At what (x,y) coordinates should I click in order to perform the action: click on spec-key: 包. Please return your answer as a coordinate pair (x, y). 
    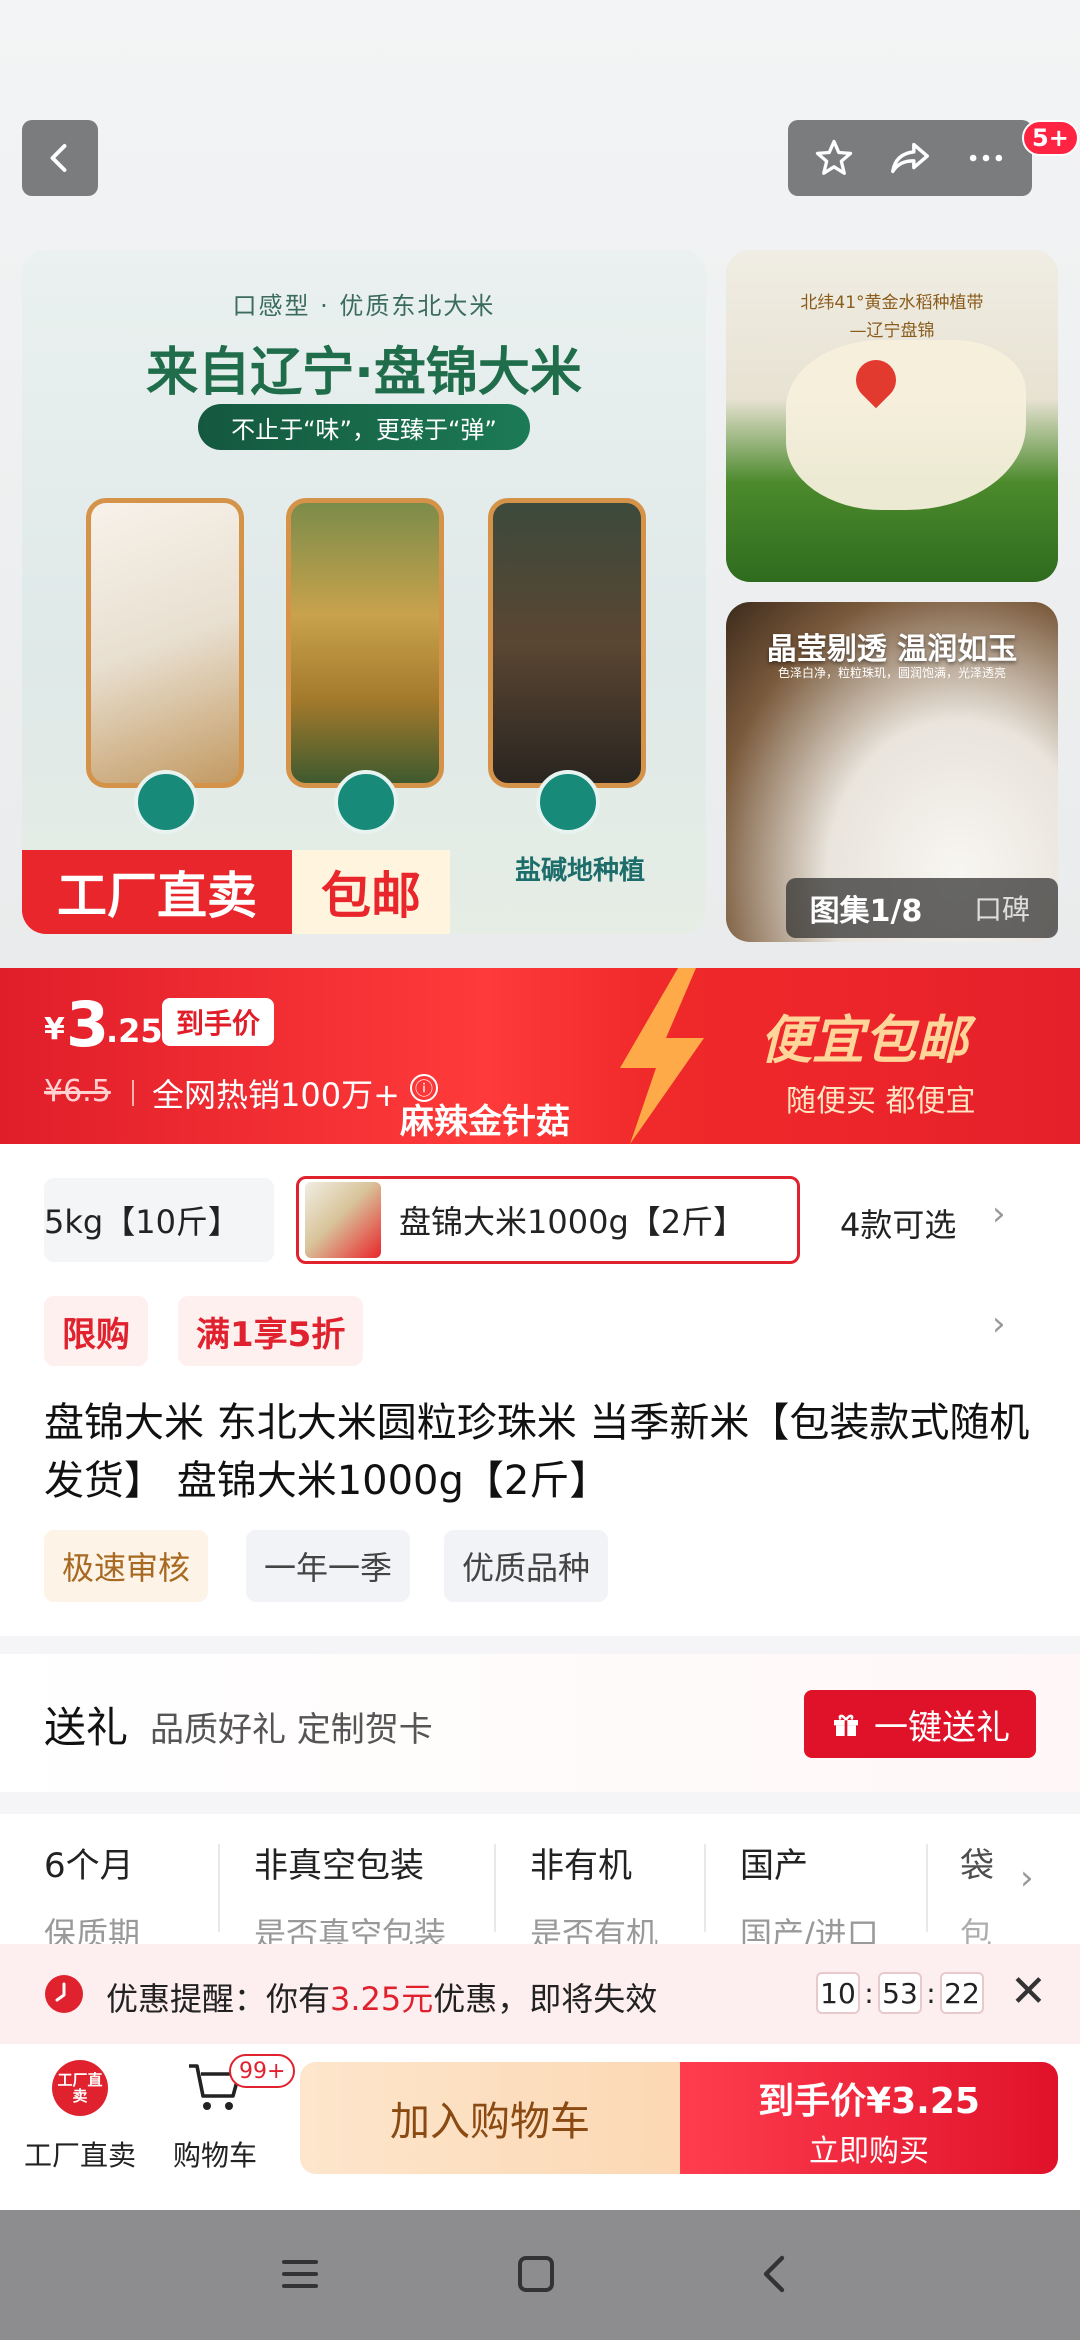
    Looking at the image, I should click on (976, 1929).